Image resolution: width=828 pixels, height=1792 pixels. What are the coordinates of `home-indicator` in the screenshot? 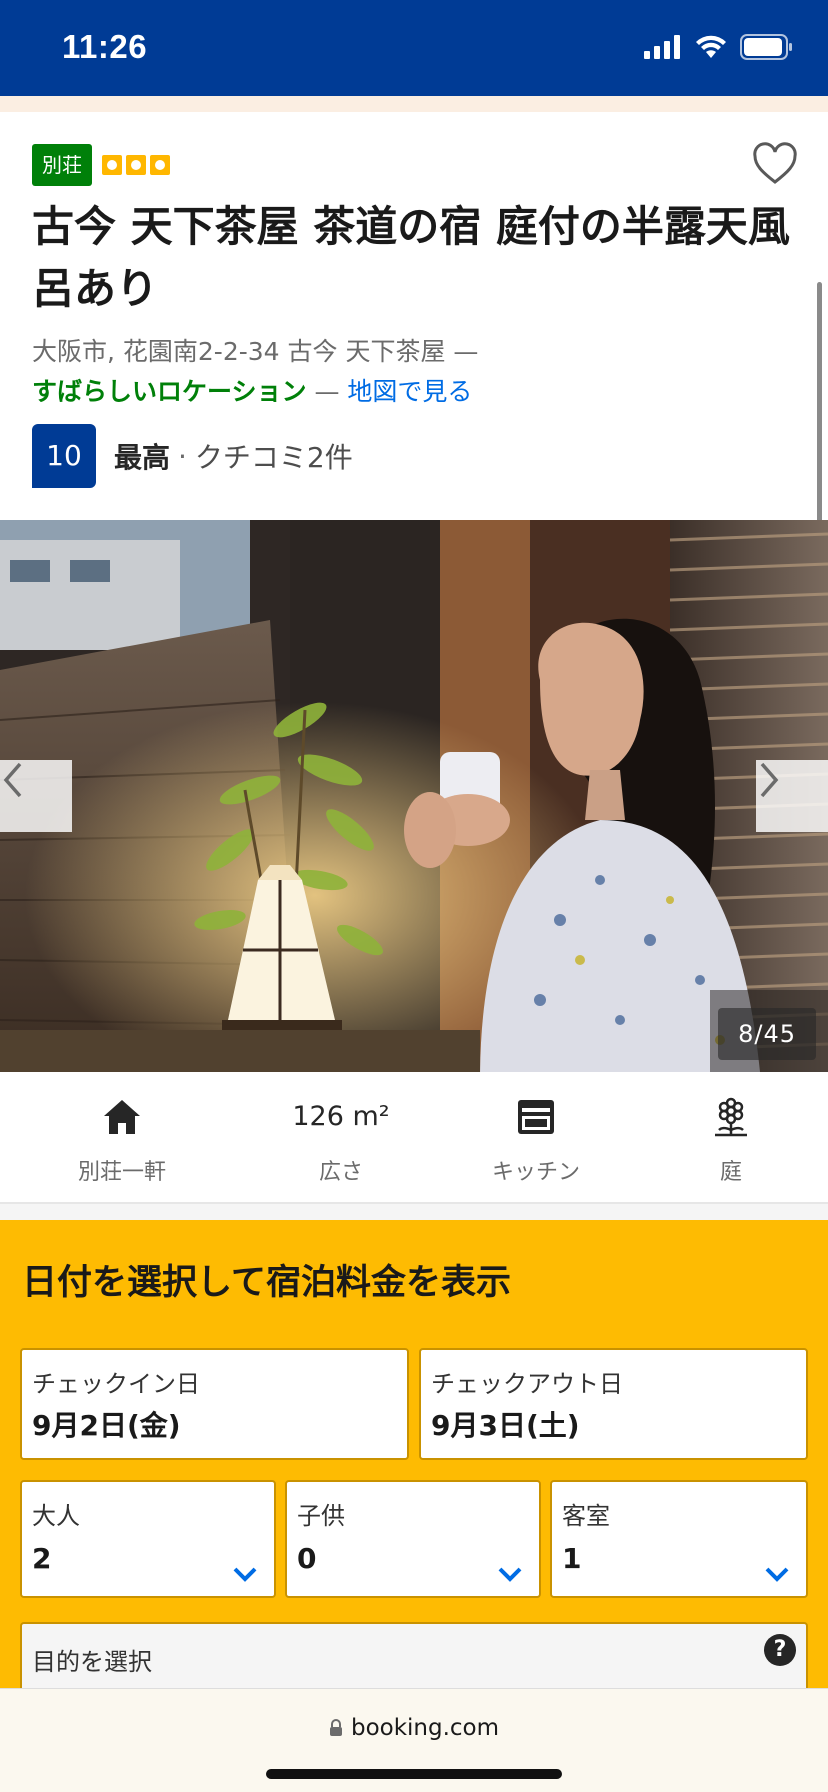 It's located at (414, 1774).